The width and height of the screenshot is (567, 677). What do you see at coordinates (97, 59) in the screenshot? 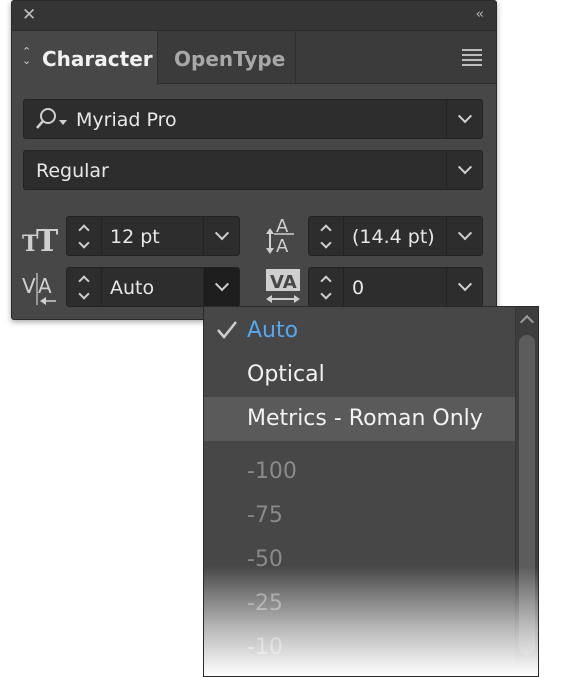
I see `tab-character-label: Character` at bounding box center [97, 59].